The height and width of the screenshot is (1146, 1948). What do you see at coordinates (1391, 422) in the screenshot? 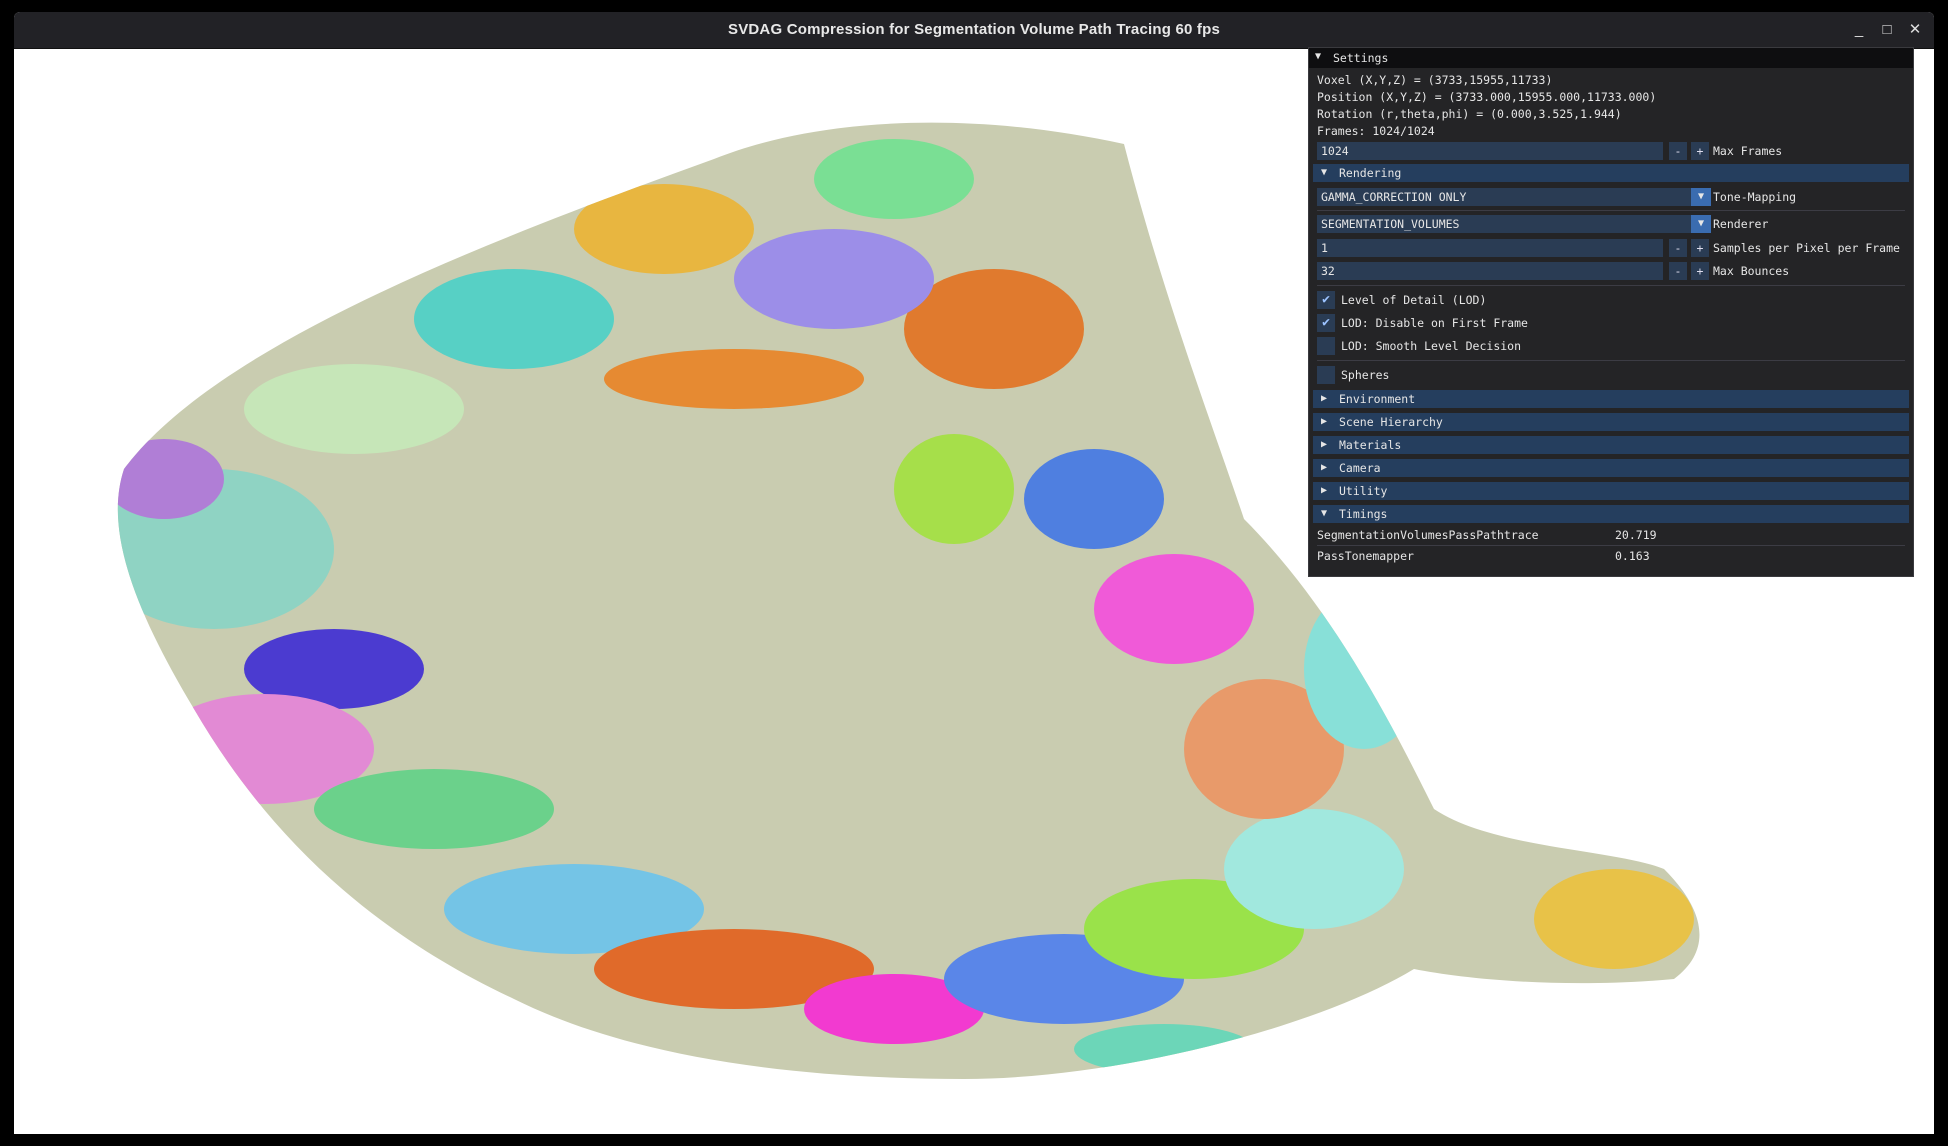
I see `section-label: Scene Hierarchy` at bounding box center [1391, 422].